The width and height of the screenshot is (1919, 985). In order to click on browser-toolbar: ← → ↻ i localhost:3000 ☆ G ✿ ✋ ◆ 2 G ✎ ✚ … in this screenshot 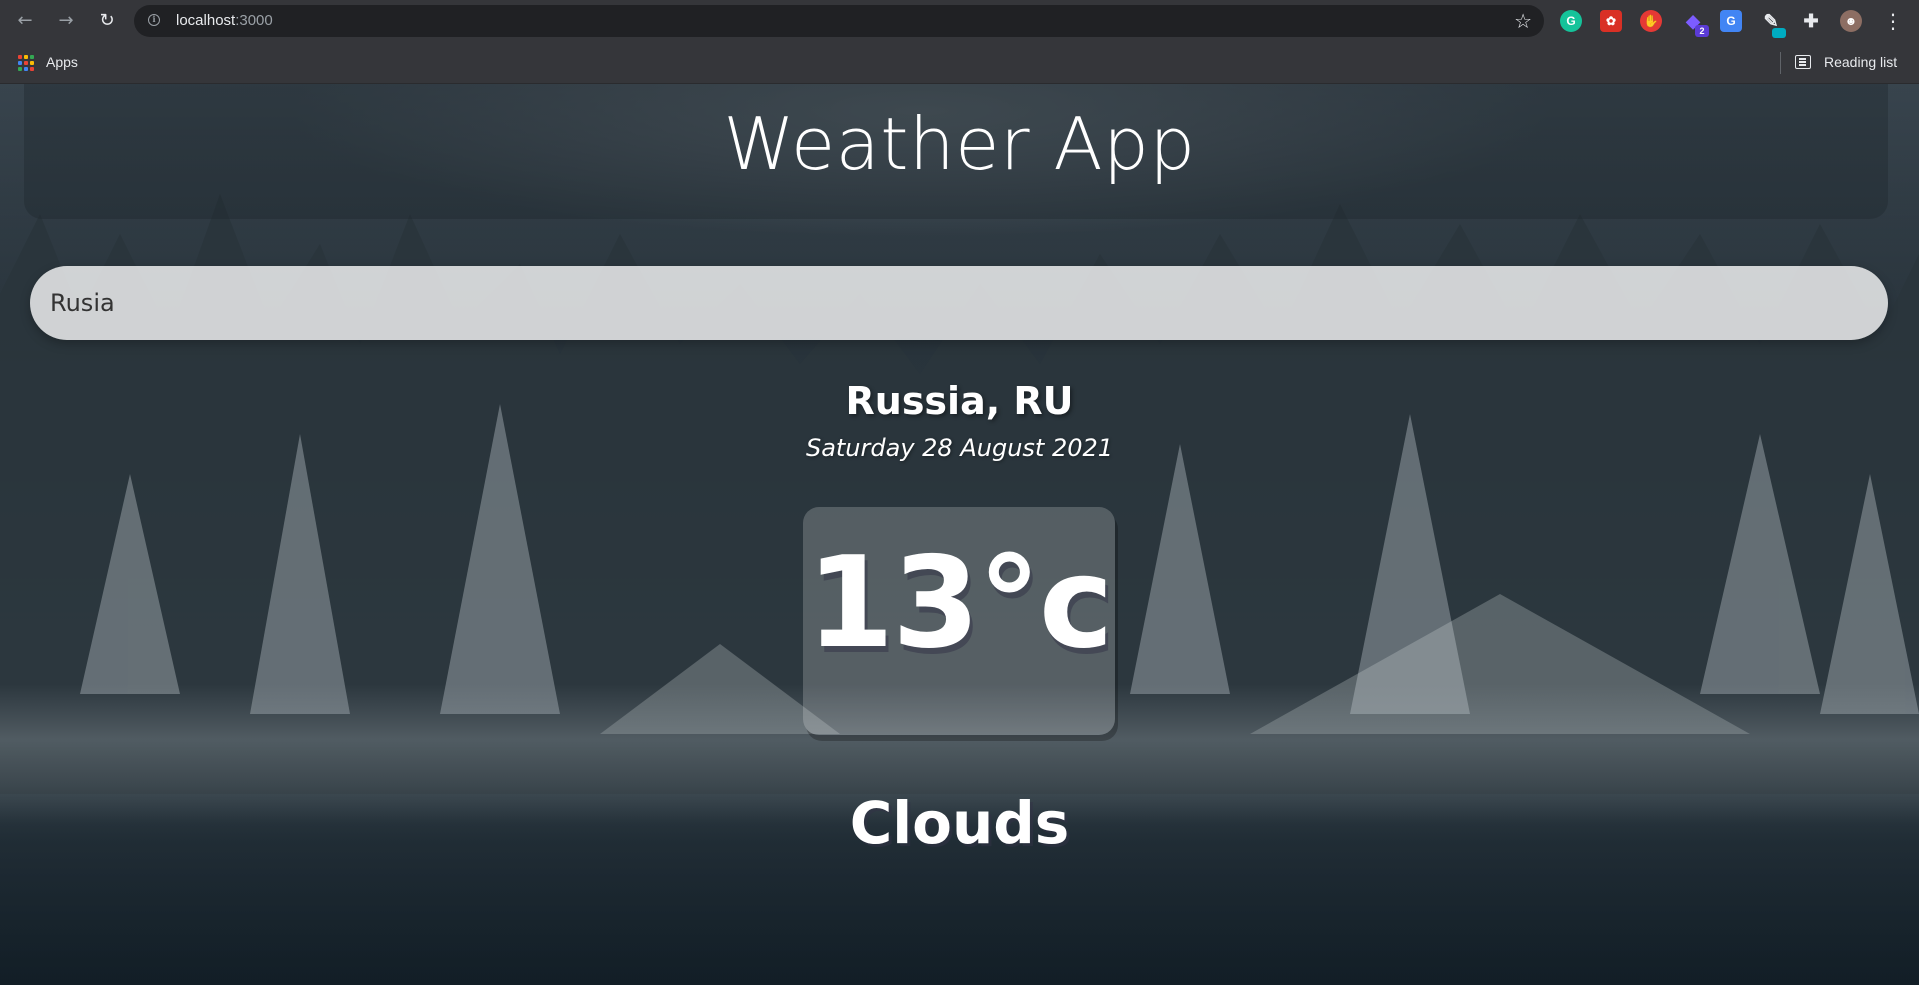, I will do `click(959, 21)`.